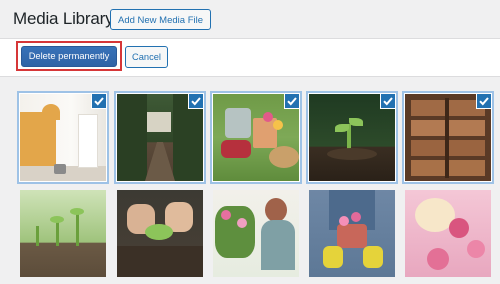 Image resolution: width=500 pixels, height=284 pixels. What do you see at coordinates (160, 137) in the screenshot?
I see `media-item-garden-path` at bounding box center [160, 137].